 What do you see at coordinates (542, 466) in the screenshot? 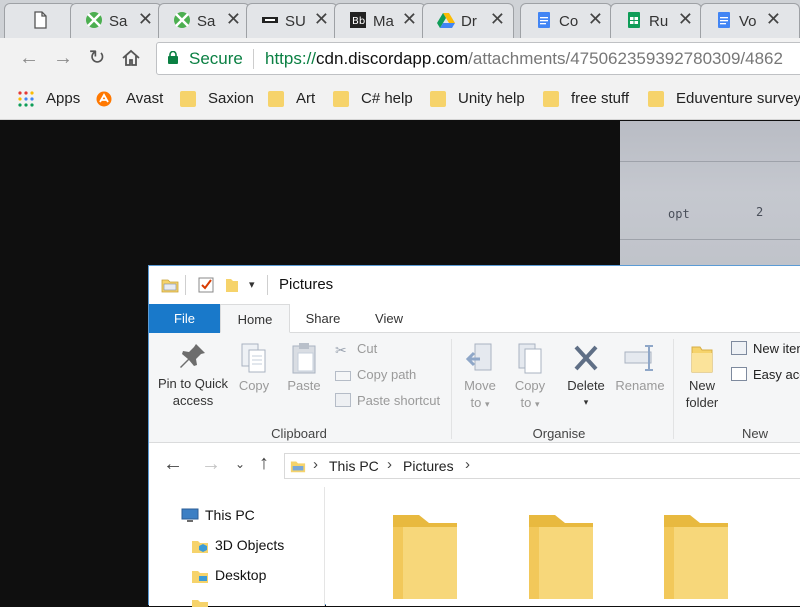
I see `breadcrumb: › This PC › Pictures ›` at bounding box center [542, 466].